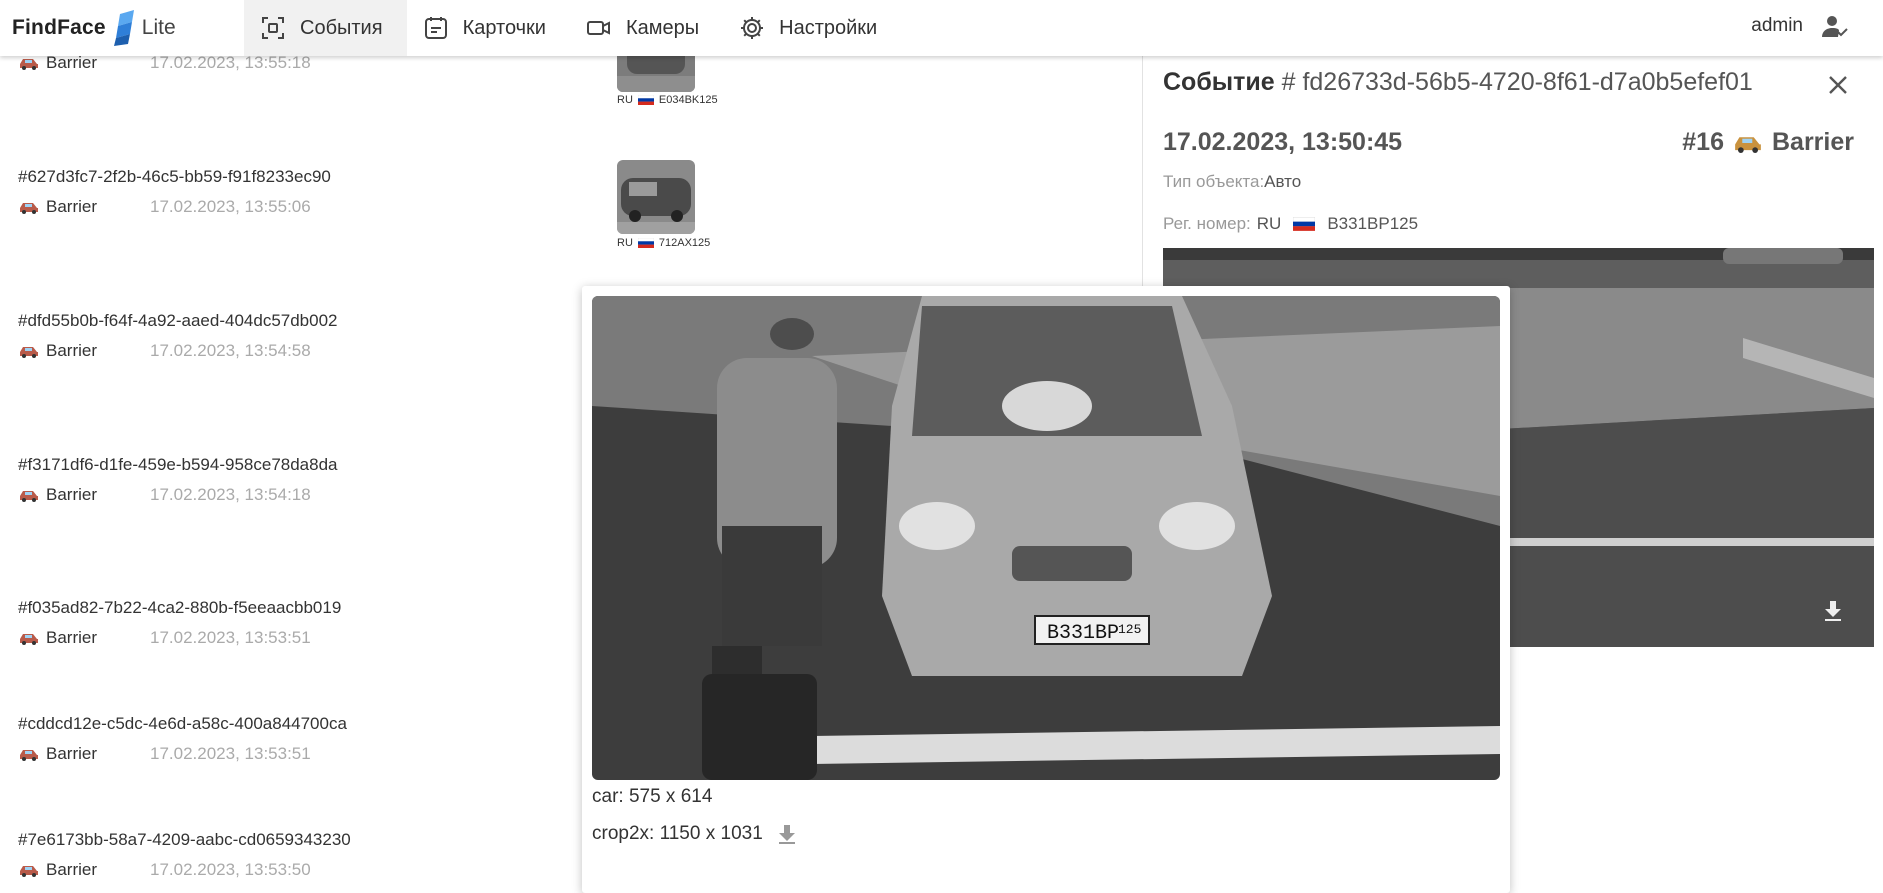 The height and width of the screenshot is (893, 1883). Describe the element at coordinates (752, 28) in the screenshot. I see `gear-icon` at that location.